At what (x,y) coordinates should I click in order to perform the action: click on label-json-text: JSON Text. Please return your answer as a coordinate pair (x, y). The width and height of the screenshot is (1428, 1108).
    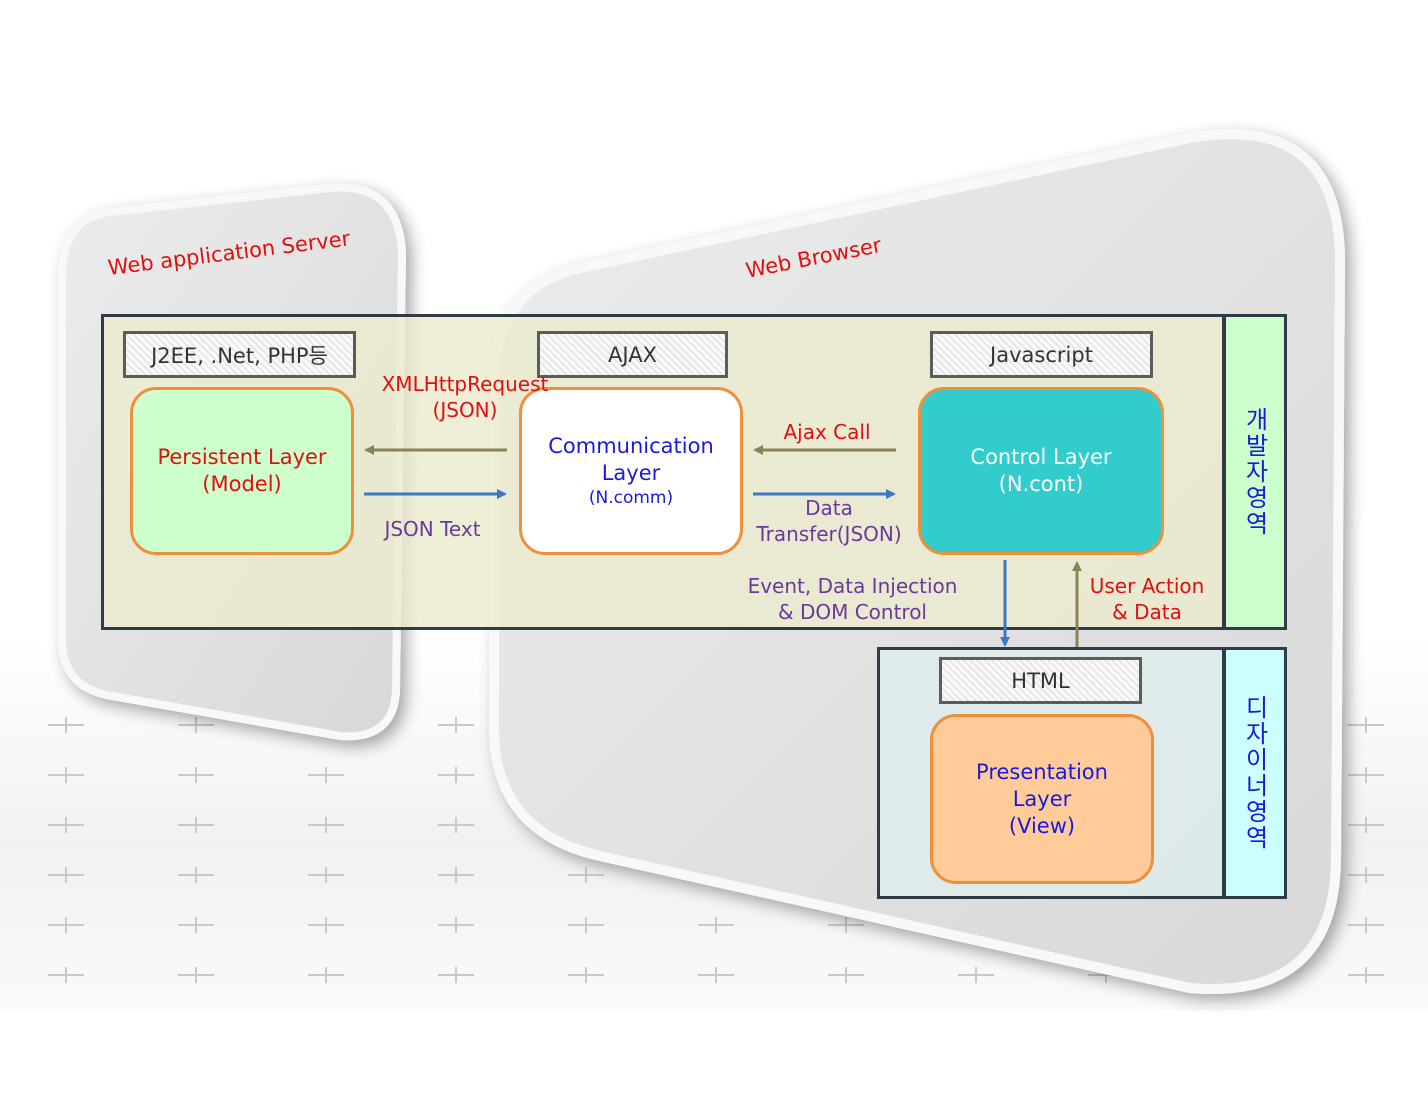
    Looking at the image, I should click on (432, 529).